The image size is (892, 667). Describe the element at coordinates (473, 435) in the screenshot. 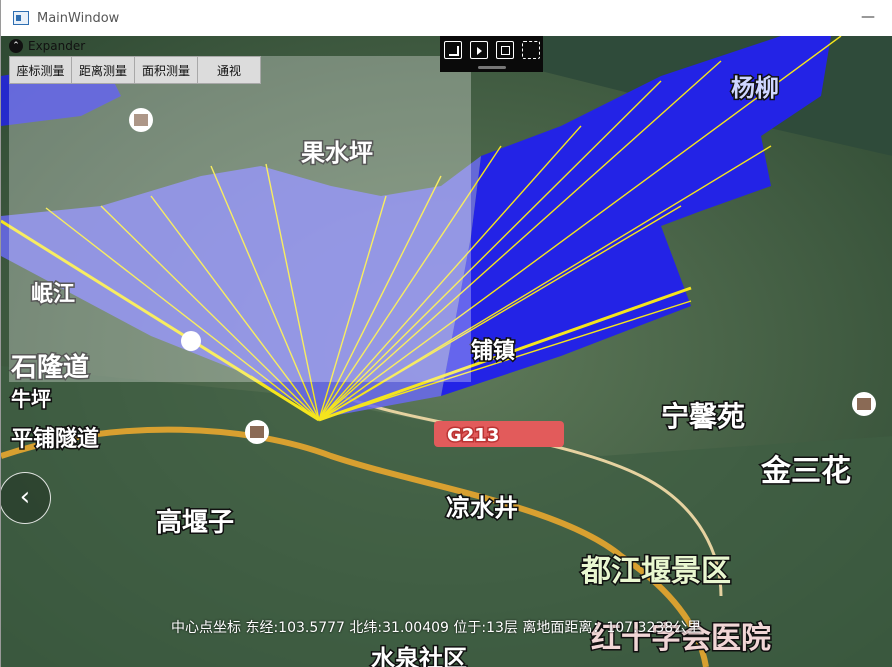

I see `label-g213: G213` at that location.